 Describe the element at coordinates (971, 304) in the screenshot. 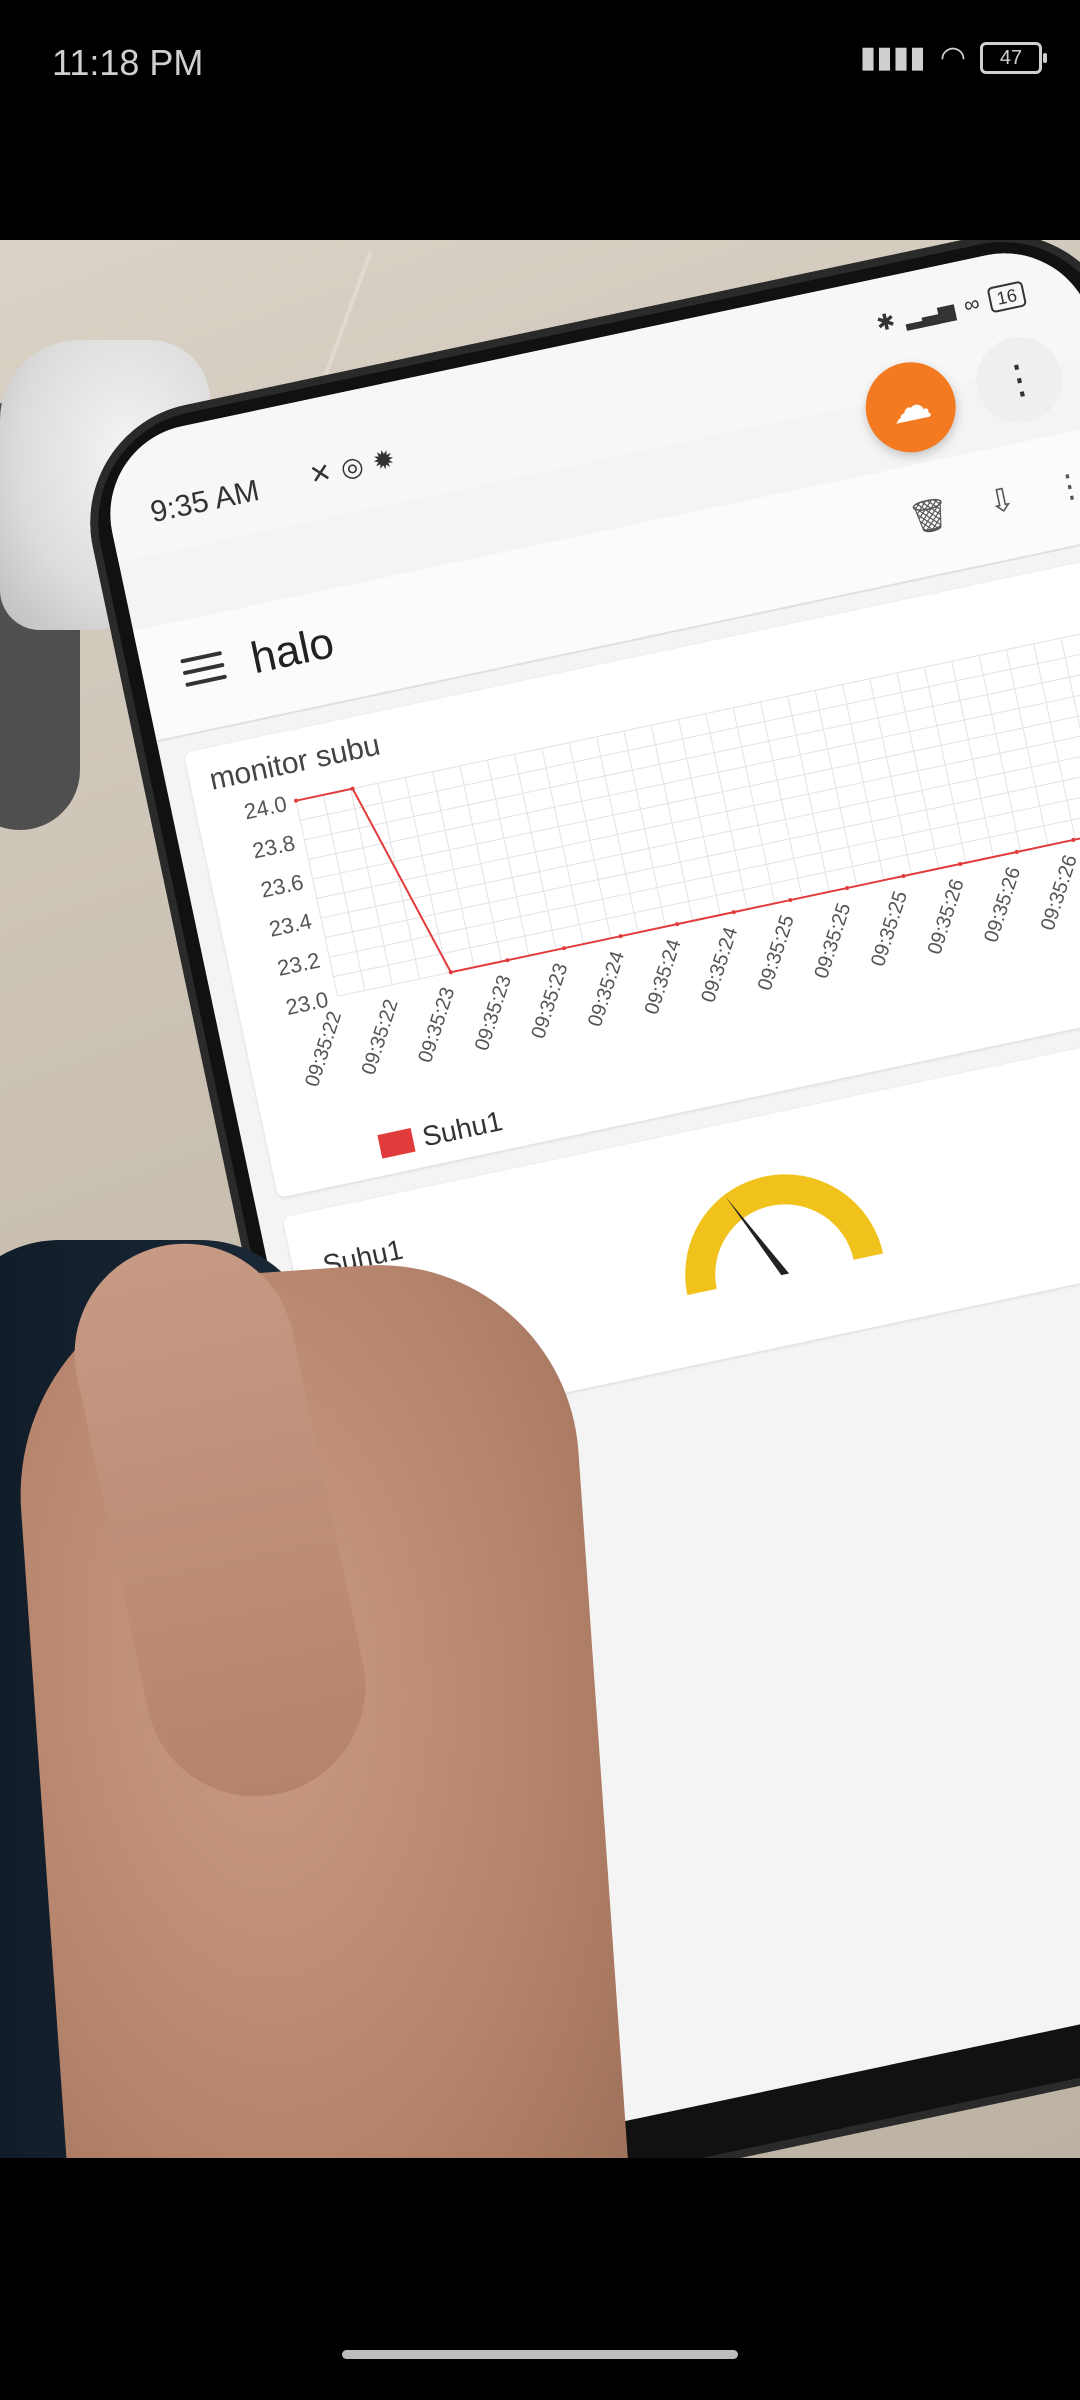

I see `sync-icon: ∞` at that location.